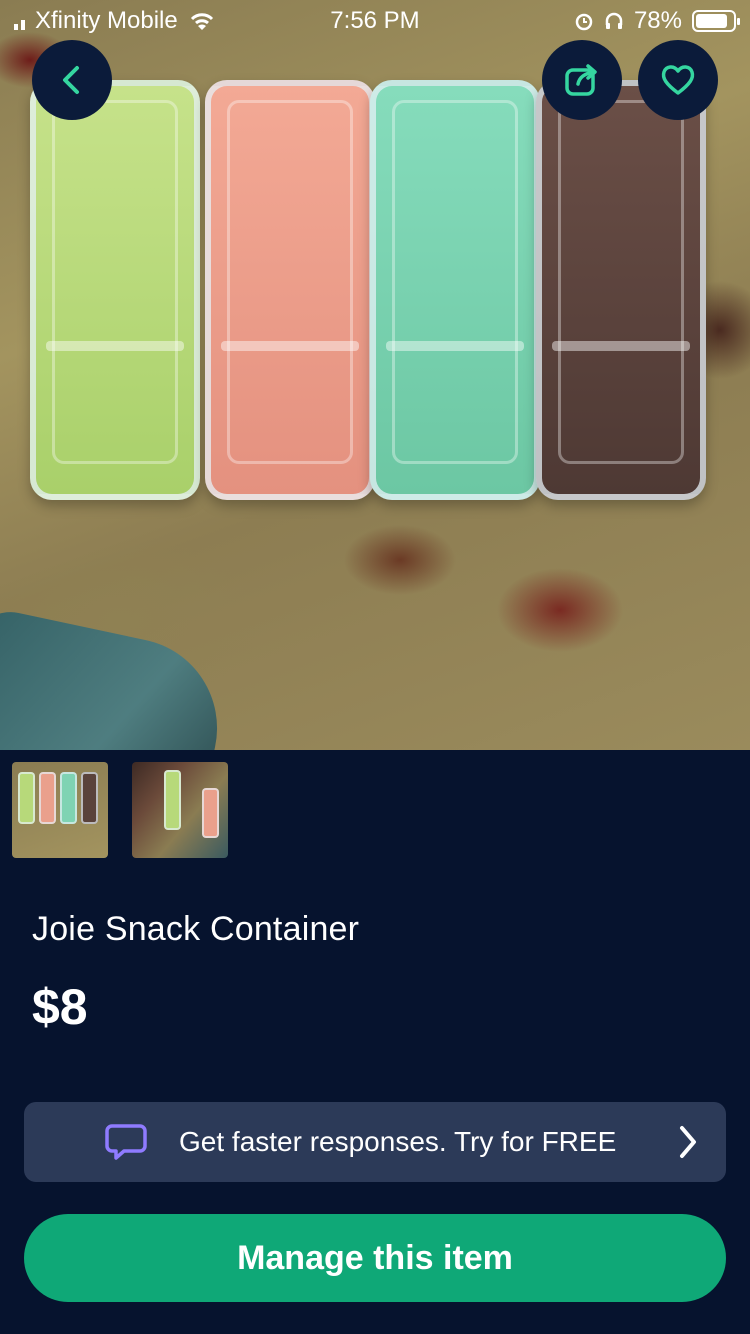 The height and width of the screenshot is (1334, 750). I want to click on headphones-icon, so click(614, 20).